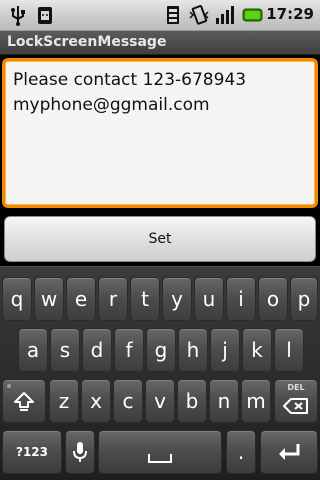  Describe the element at coordinates (160, 401) in the screenshot. I see `key-v: v` at that location.